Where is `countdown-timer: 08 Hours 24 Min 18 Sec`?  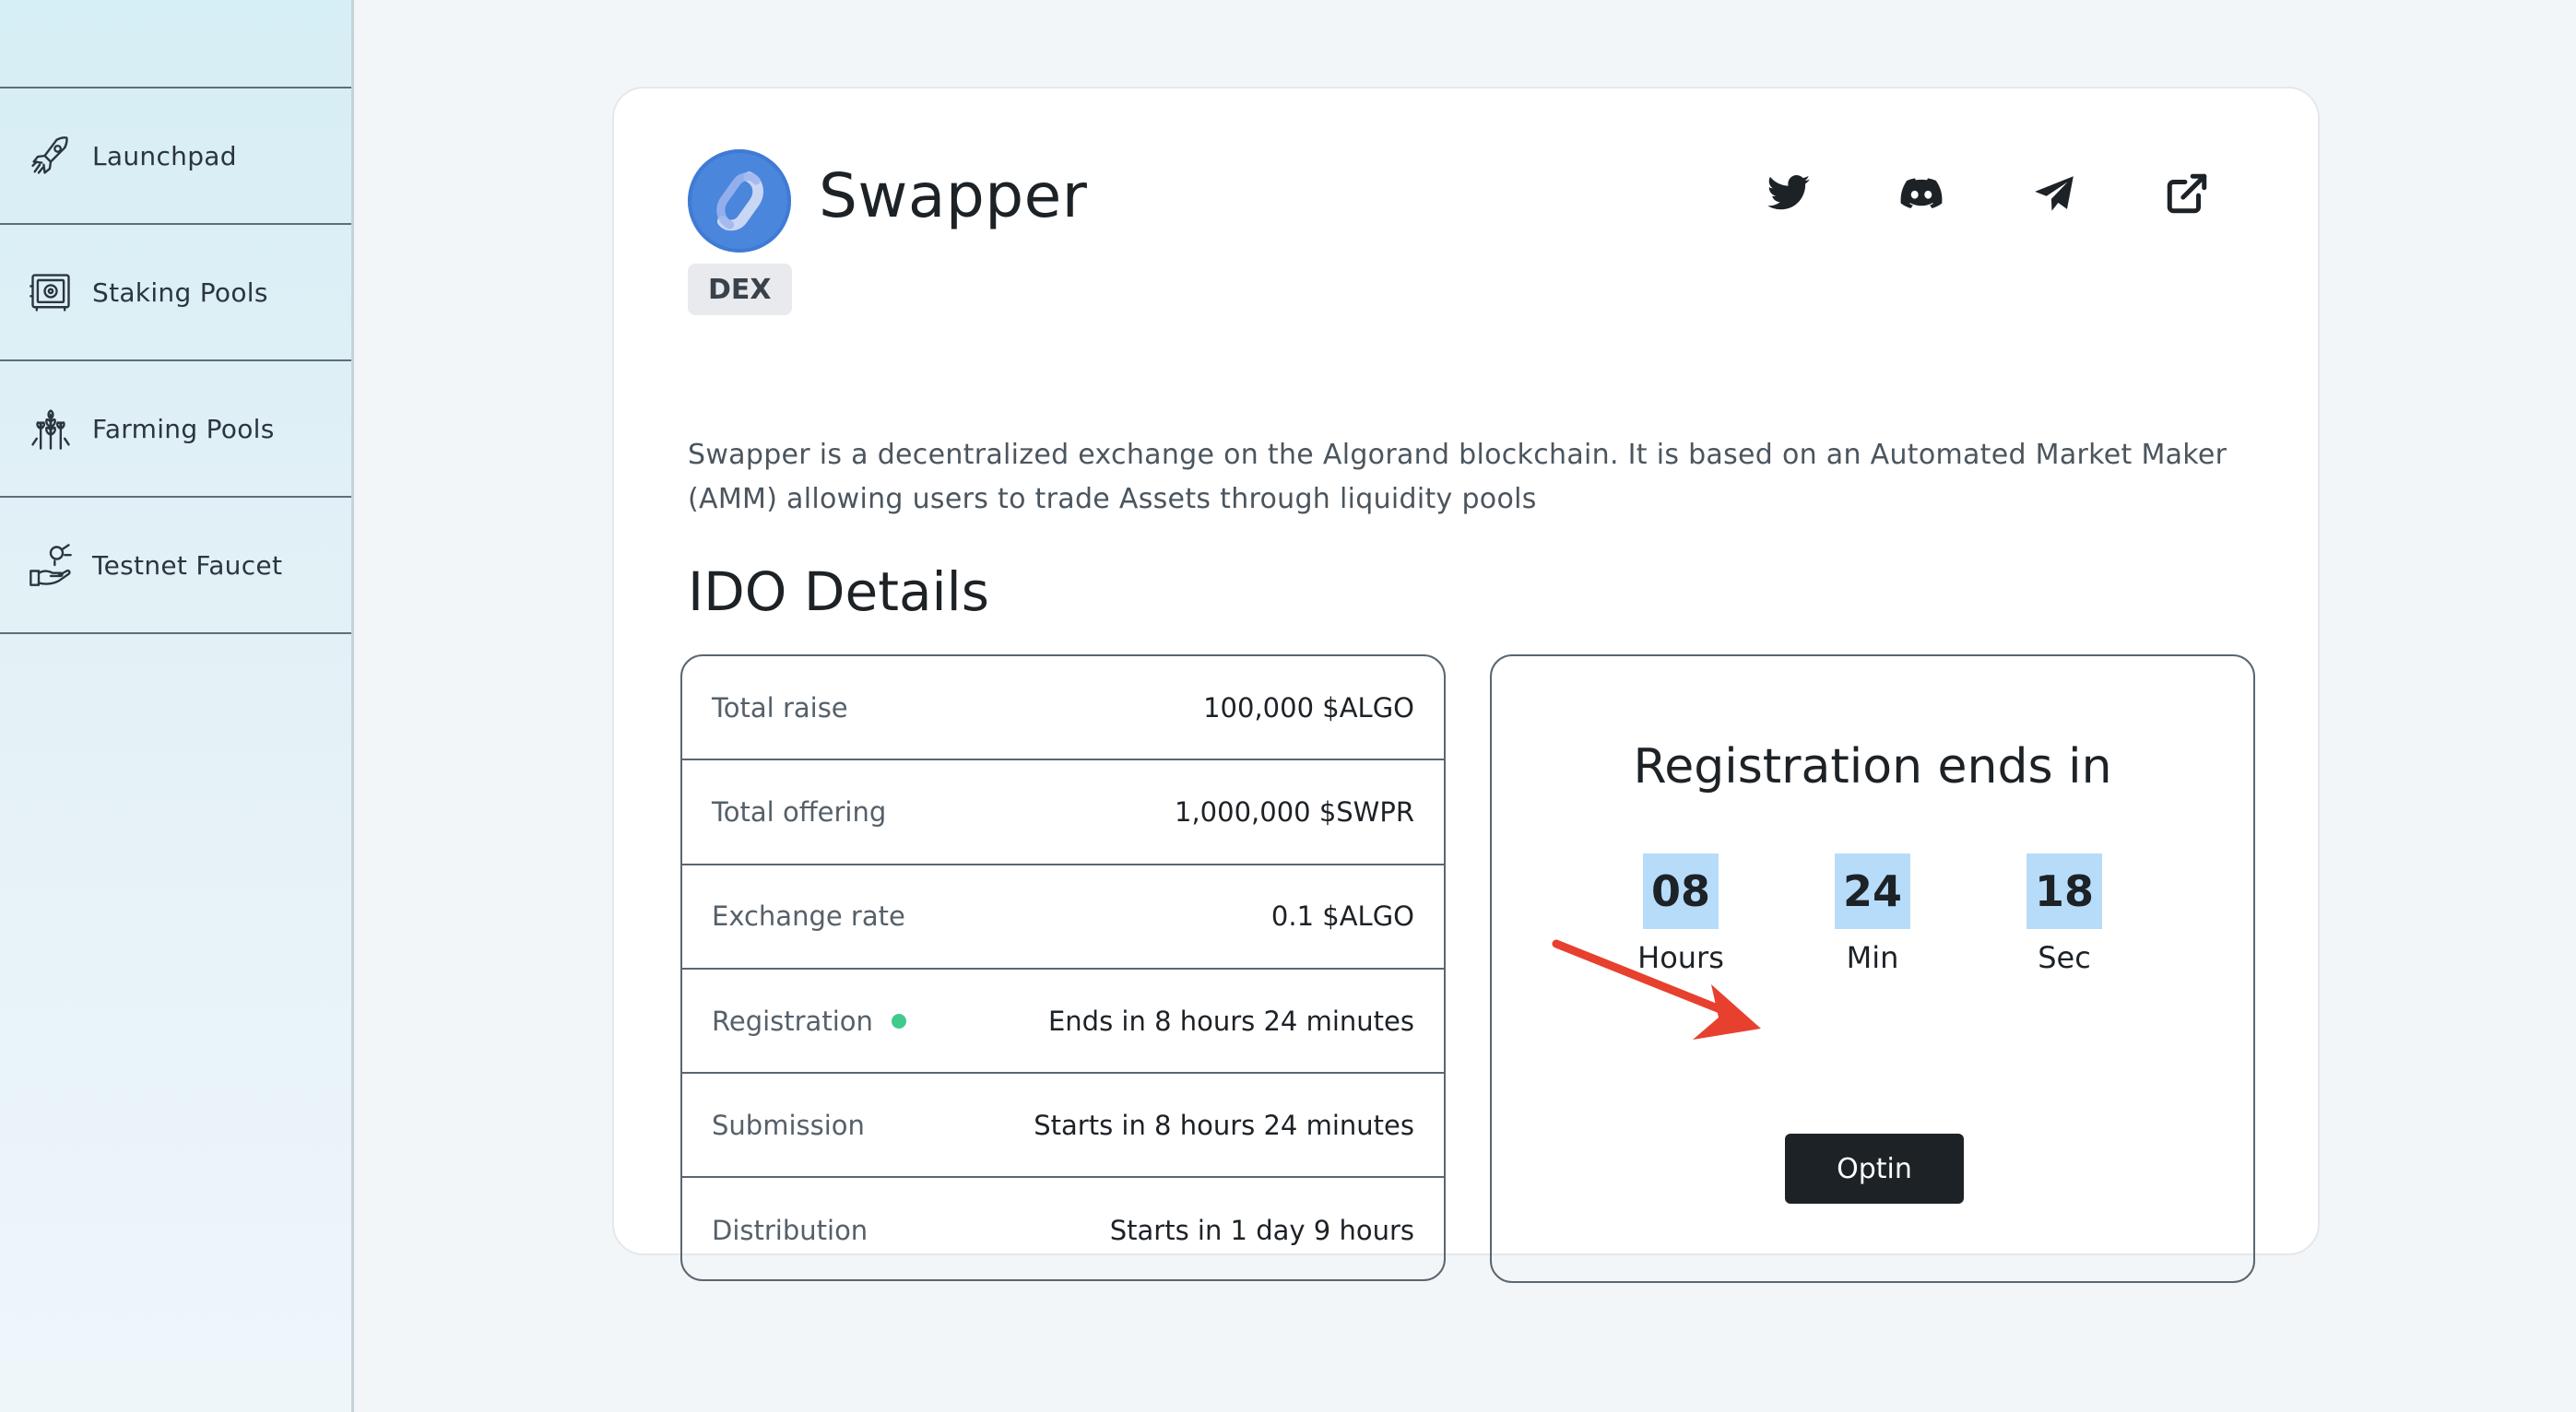 countdown-timer: 08 Hours 24 Min 18 Sec is located at coordinates (1872, 914).